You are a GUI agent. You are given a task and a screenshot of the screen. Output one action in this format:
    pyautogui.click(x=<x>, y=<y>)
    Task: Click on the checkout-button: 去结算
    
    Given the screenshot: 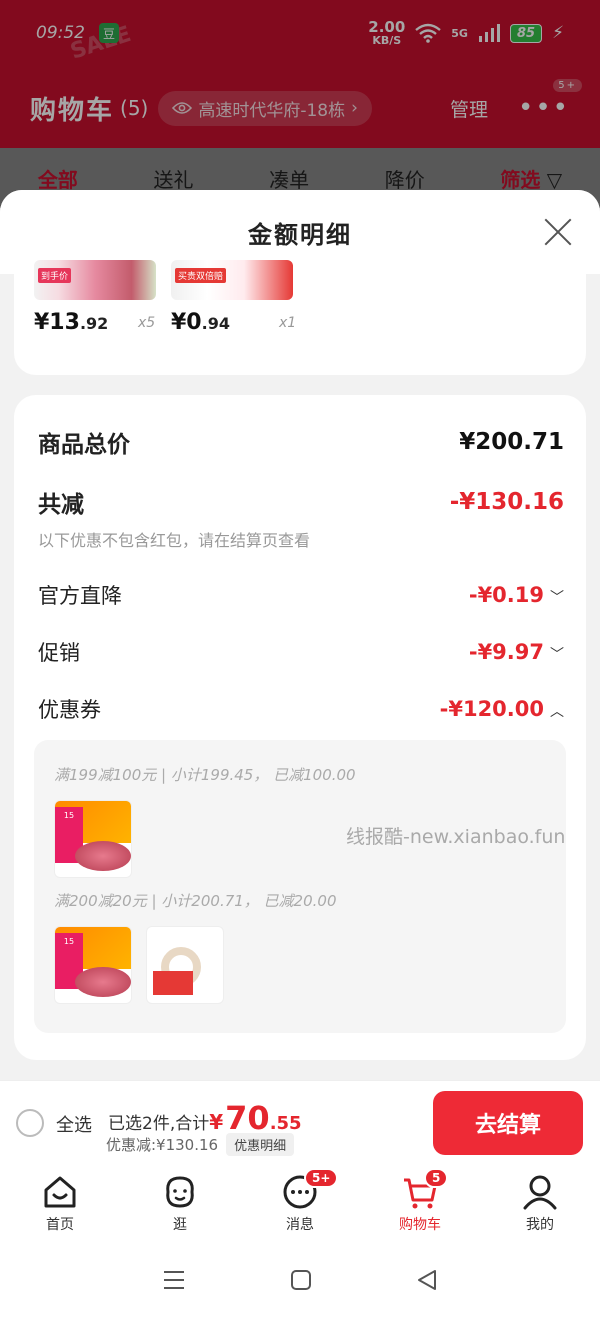 What is the action you would take?
    pyautogui.click(x=508, y=1123)
    